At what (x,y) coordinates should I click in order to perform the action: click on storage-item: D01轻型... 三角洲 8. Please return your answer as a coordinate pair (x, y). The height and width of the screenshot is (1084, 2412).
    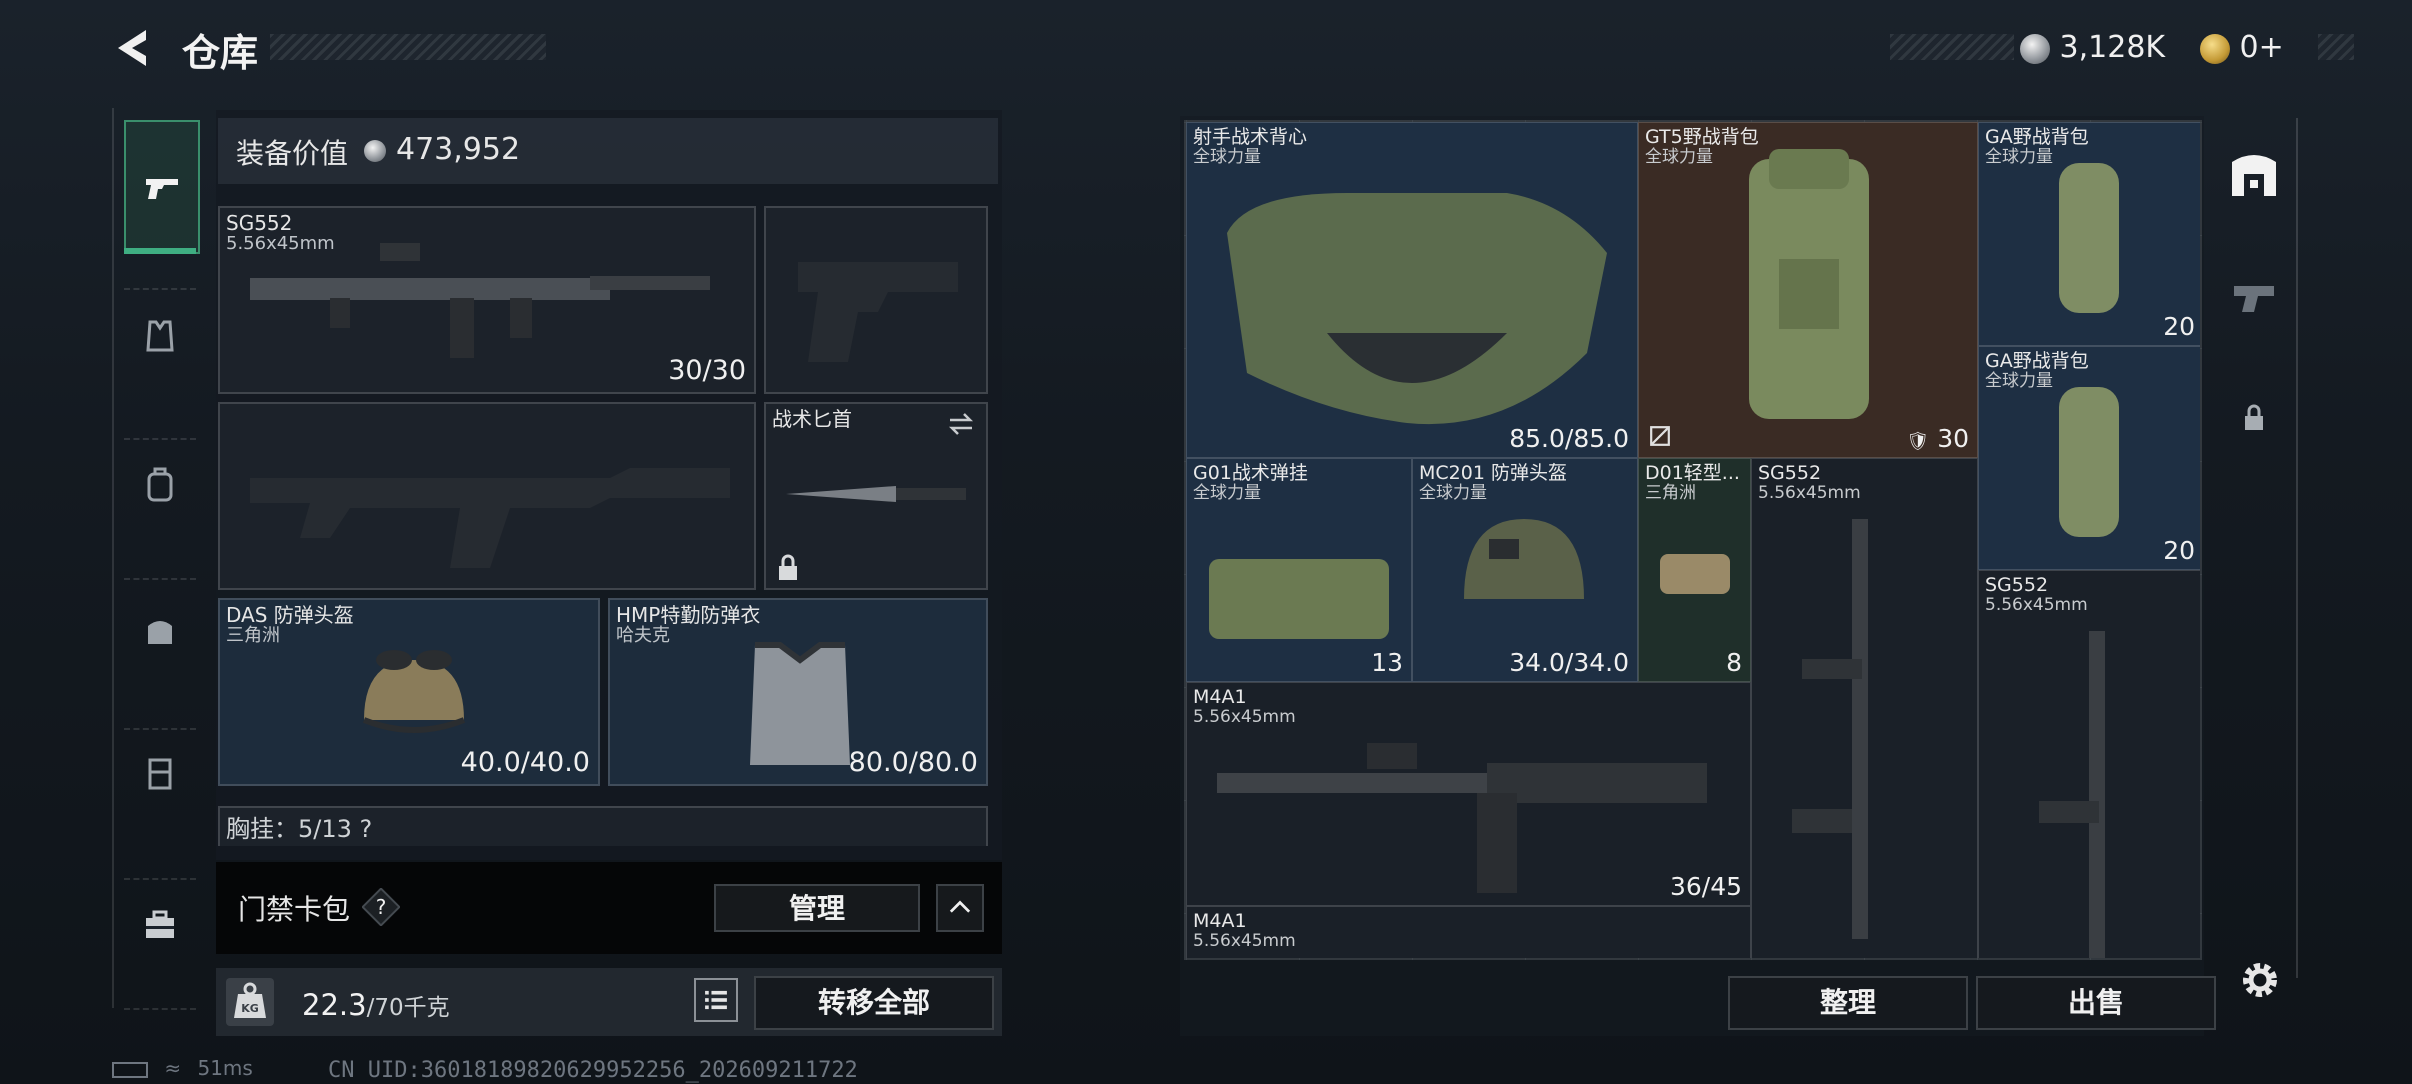
    Looking at the image, I should click on (1694, 570).